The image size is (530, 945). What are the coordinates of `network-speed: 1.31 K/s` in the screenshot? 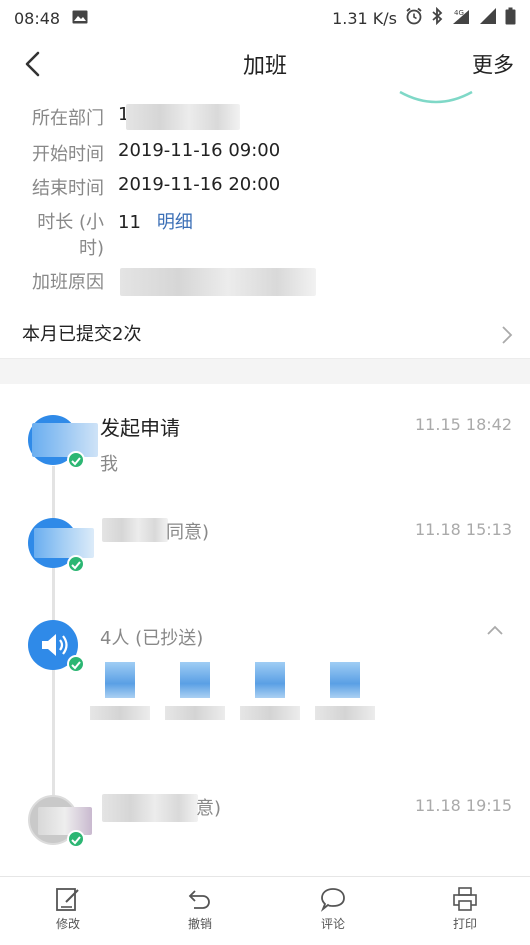 It's located at (364, 18).